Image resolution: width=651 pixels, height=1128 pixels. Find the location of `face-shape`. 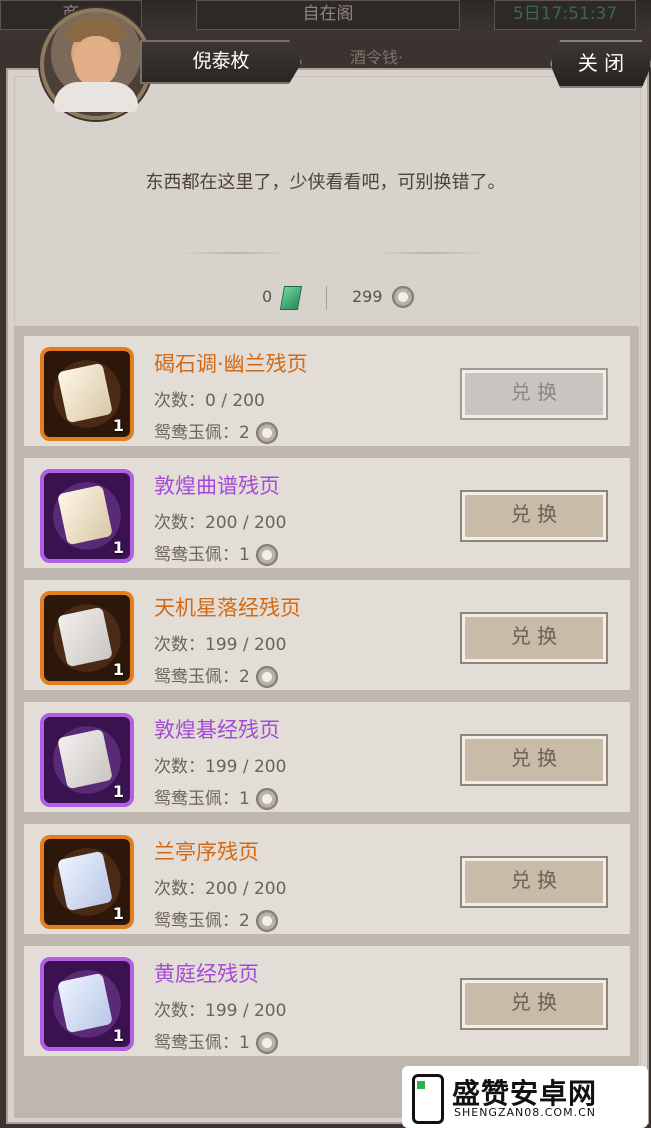

face-shape is located at coordinates (96, 61).